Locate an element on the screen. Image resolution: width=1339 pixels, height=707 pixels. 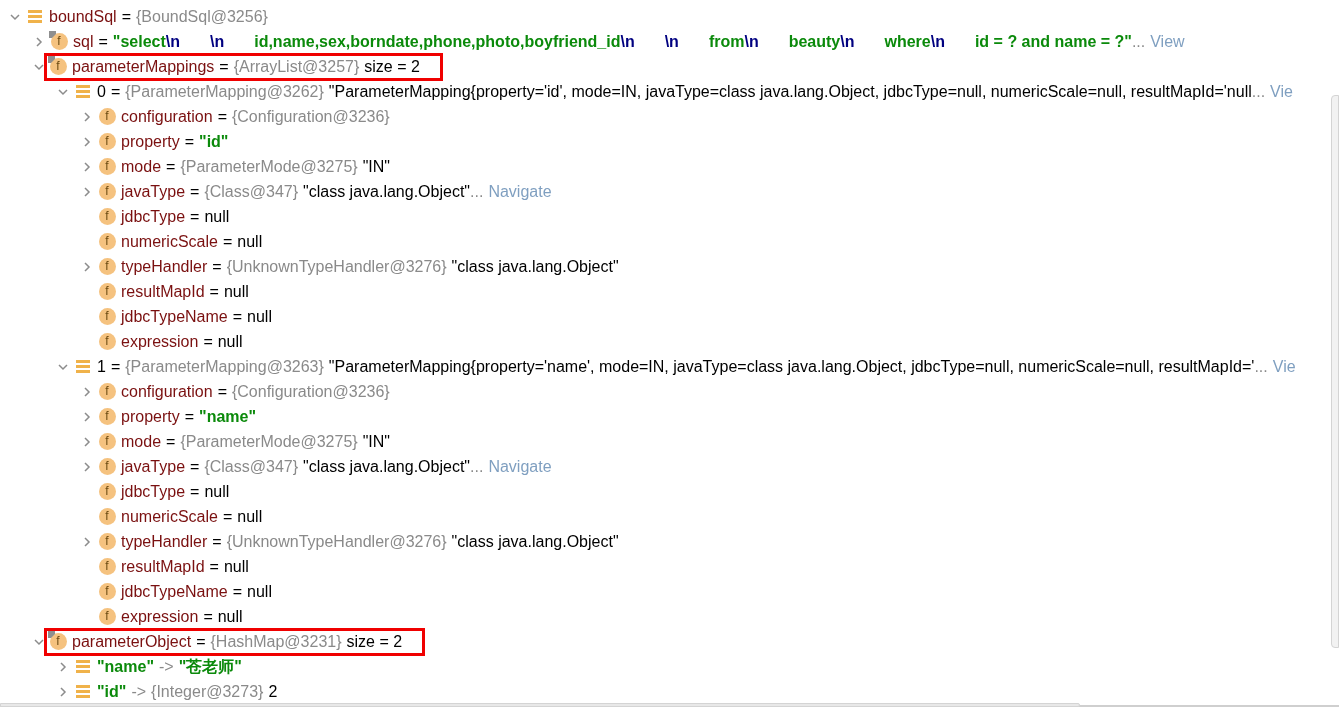
string-value: id = ? and name = ?" is located at coordinates (1053, 41).